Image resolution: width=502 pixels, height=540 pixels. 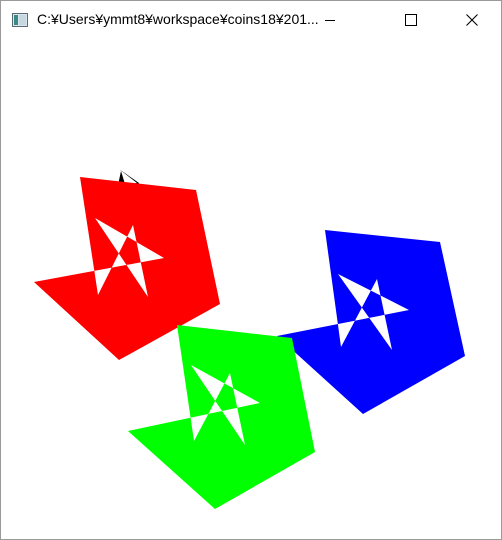 I want to click on maximize-button, so click(x=411, y=20).